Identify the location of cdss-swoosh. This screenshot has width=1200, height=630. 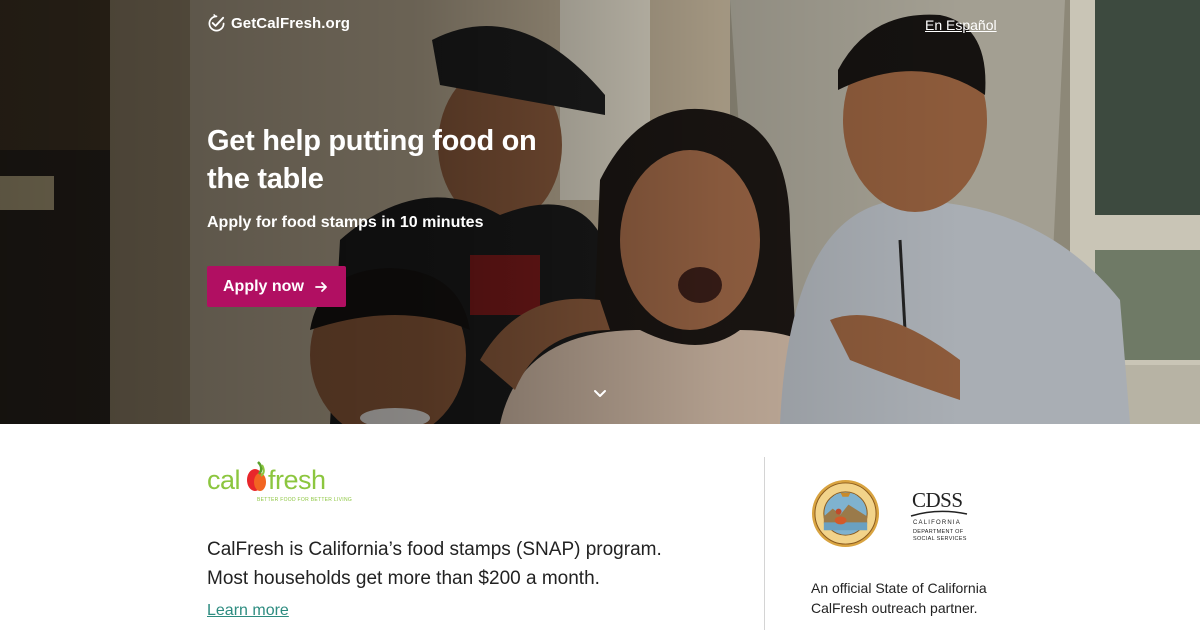
(939, 513).